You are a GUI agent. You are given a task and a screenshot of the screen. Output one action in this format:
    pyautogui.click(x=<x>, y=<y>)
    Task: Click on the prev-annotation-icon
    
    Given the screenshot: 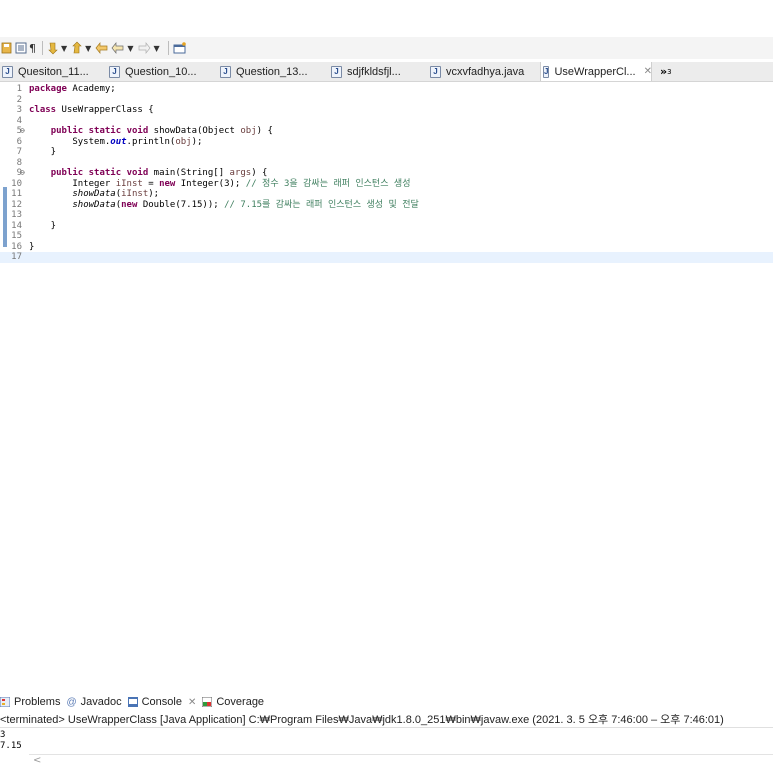 What is the action you would take?
    pyautogui.click(x=77, y=48)
    